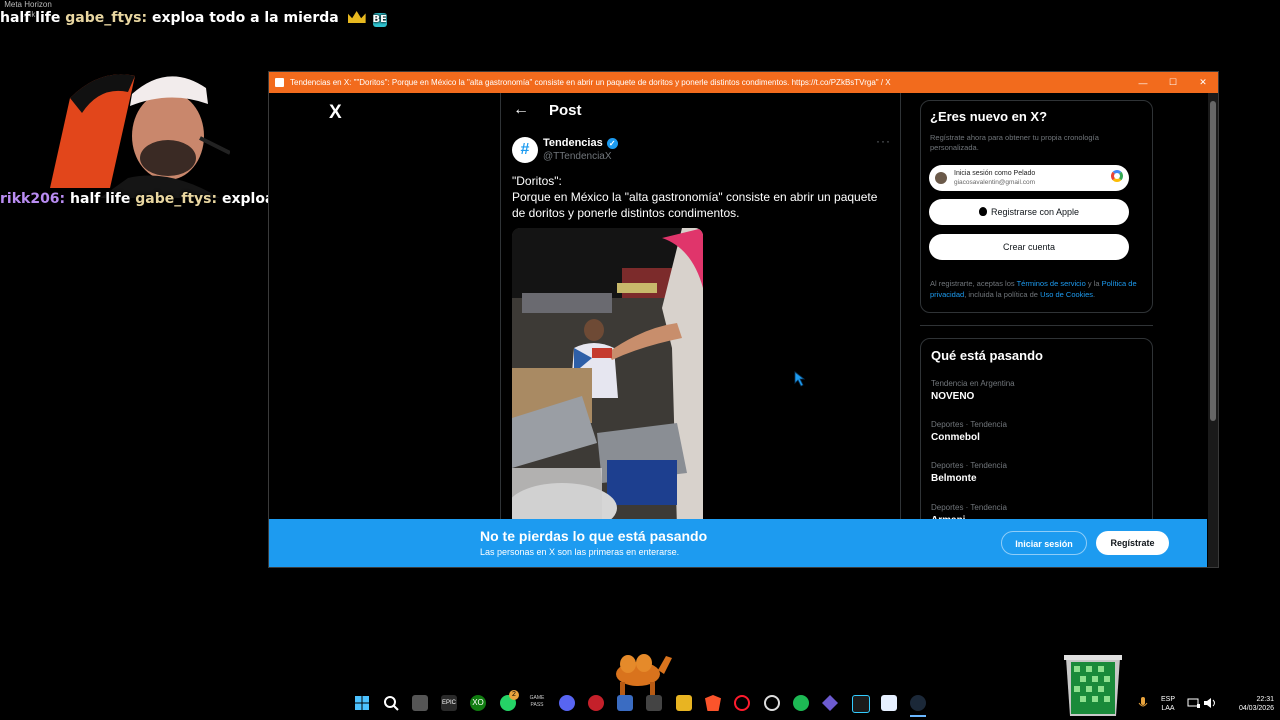 This screenshot has height=720, width=1280. What do you see at coordinates (531, 110) in the screenshot?
I see `back-arrow-icon: ←` at bounding box center [531, 110].